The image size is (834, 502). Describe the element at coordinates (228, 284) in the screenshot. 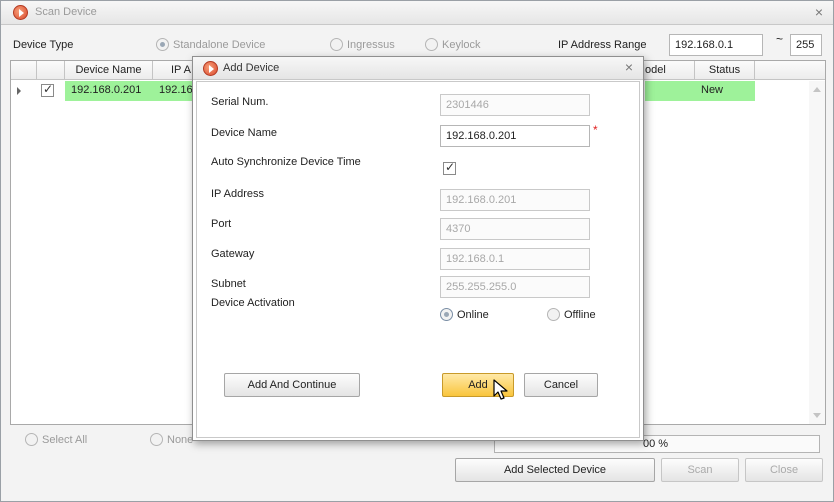

I see `subnet-label: Subnet` at that location.